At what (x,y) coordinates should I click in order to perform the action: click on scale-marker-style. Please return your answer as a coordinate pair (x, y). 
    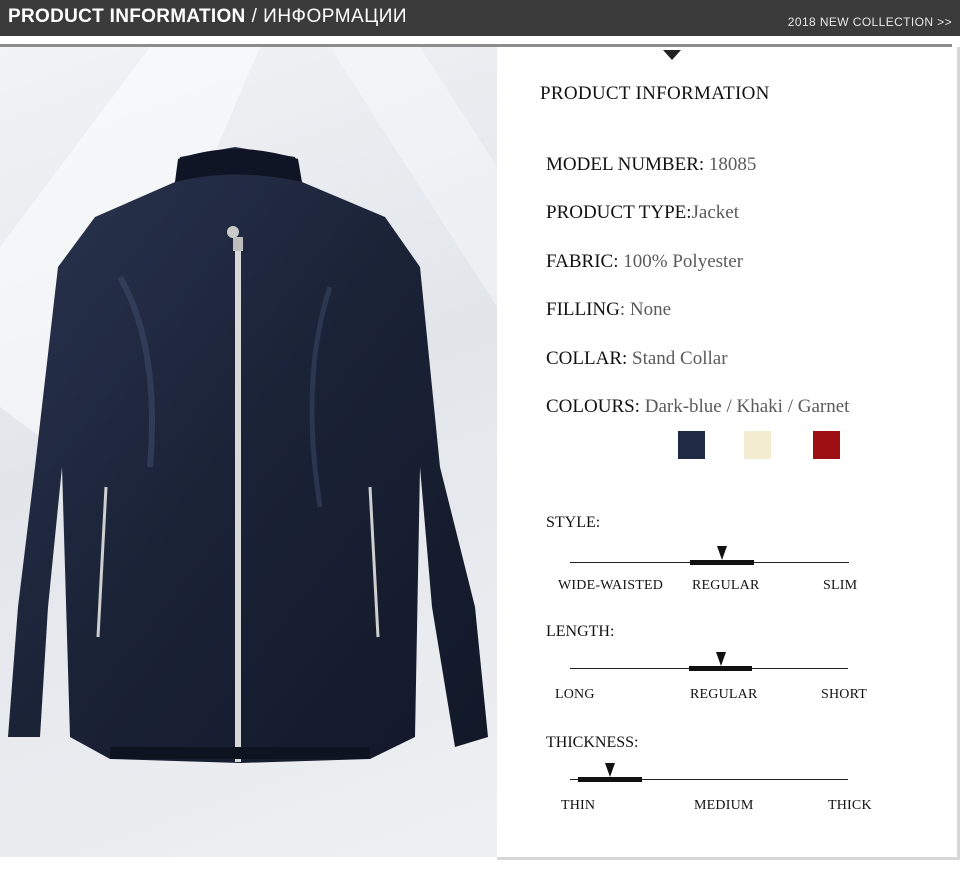
    Looking at the image, I should click on (722, 562).